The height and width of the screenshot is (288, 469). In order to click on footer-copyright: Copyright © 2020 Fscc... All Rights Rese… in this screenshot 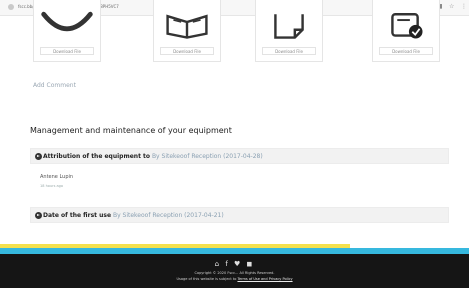, I will do `click(234, 273)`.